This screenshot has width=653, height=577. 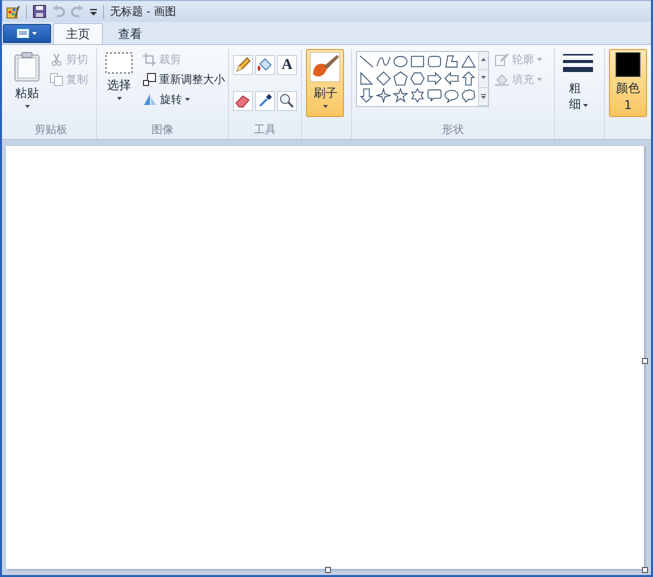 I want to click on four-point-star-shape, so click(x=383, y=95).